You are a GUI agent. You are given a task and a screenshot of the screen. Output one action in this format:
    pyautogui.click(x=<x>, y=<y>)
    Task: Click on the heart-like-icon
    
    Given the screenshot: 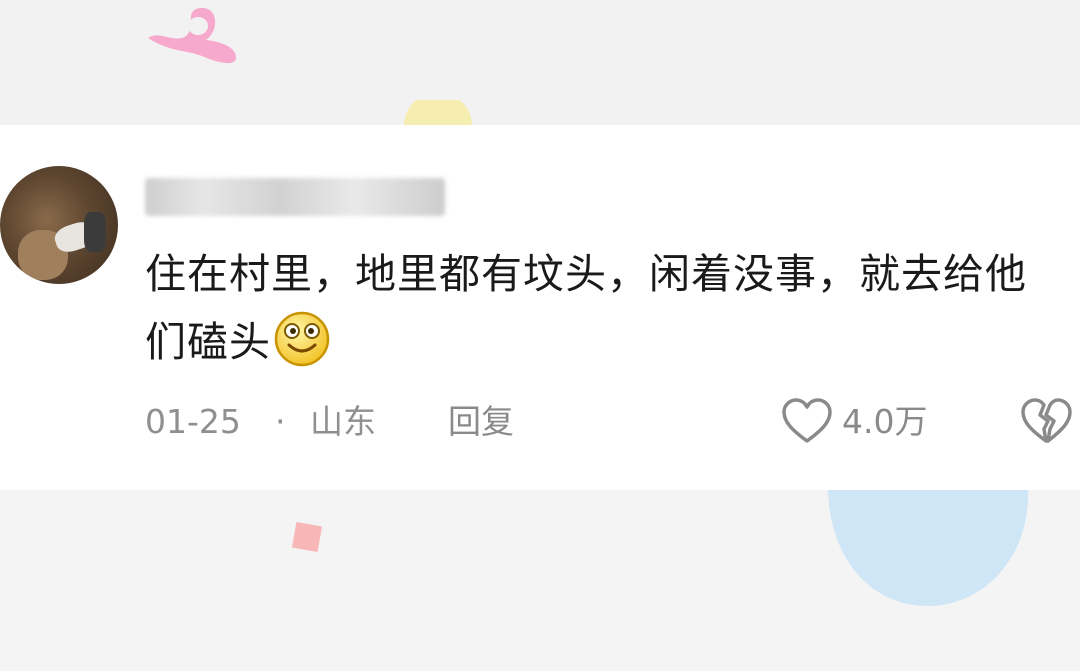 What is the action you would take?
    pyautogui.click(x=807, y=421)
    